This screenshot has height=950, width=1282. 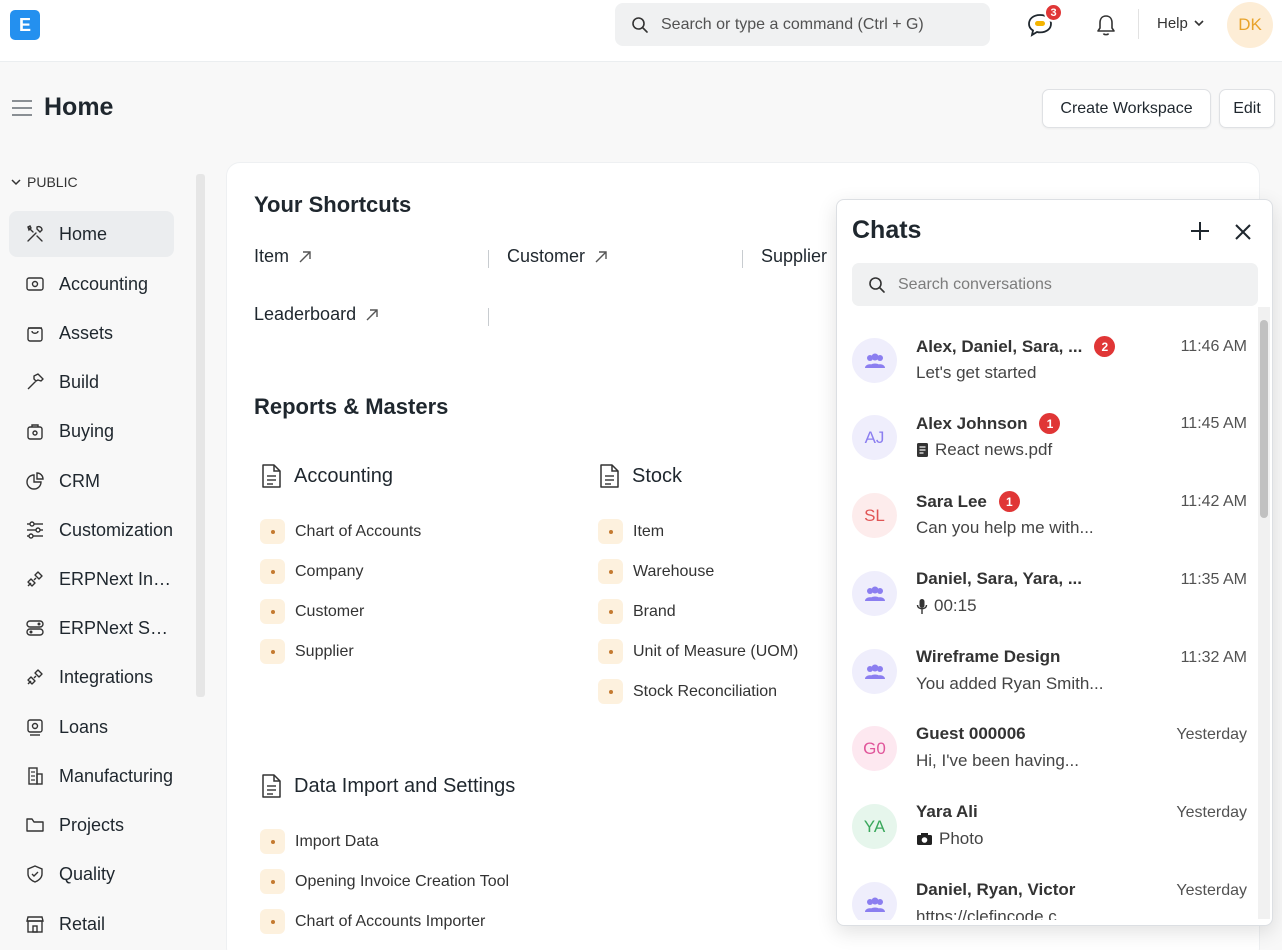 I want to click on sidebar-item-label: Build, so click(x=79, y=381).